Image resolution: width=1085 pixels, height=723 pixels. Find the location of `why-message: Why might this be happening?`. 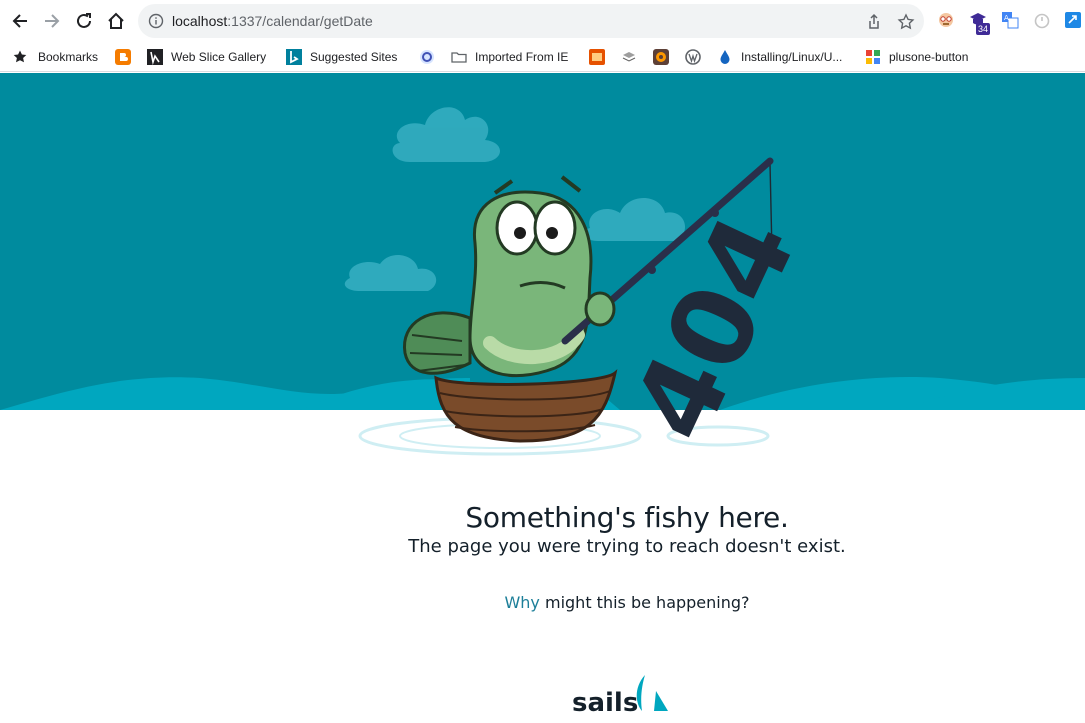

why-message: Why might this be happening? is located at coordinates (542, 602).